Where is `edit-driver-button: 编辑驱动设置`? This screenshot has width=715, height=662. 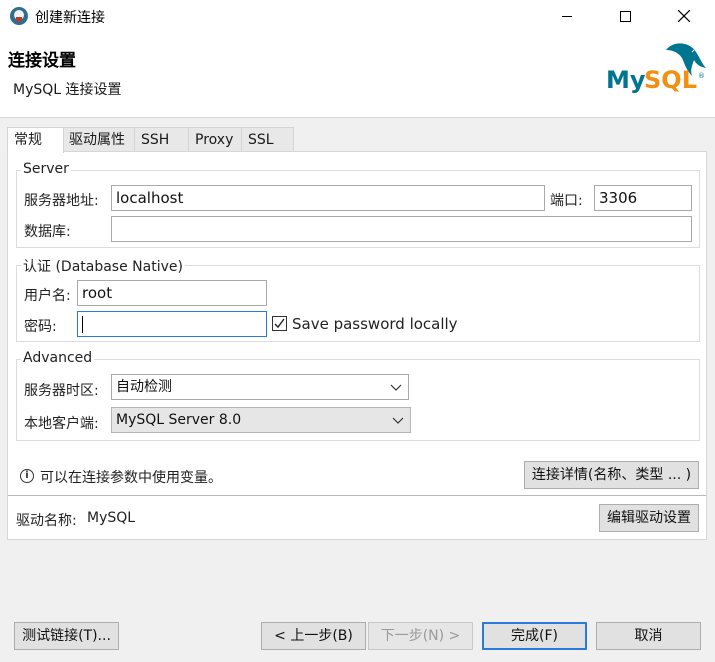
edit-driver-button: 编辑驱动设置 is located at coordinates (649, 518).